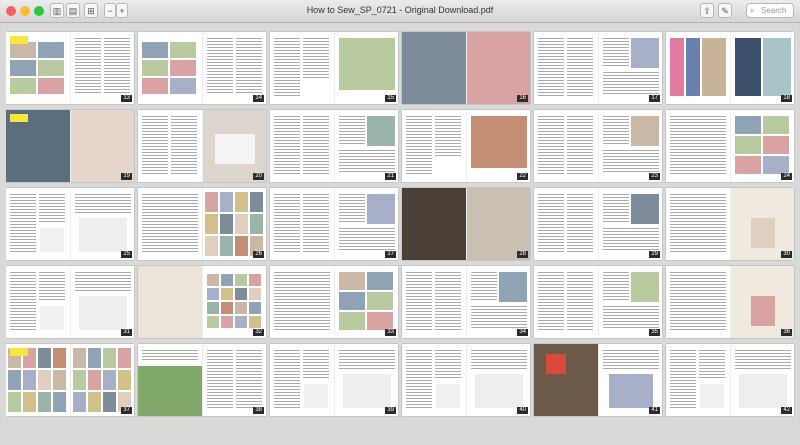  I want to click on page-thumbnail: 13, so click(70, 68).